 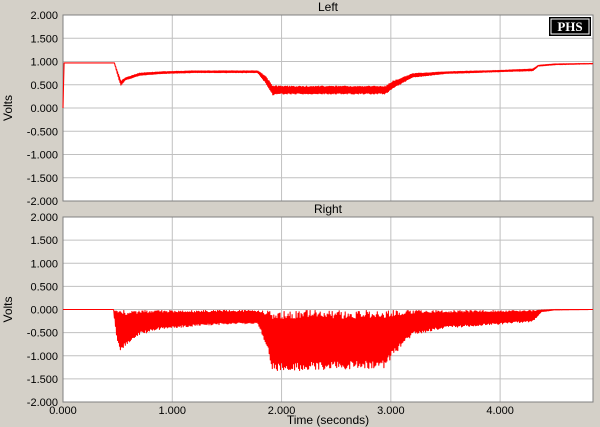 What do you see at coordinates (42, 380) in the screenshot?
I see `y-tick-label-right: -1.500` at bounding box center [42, 380].